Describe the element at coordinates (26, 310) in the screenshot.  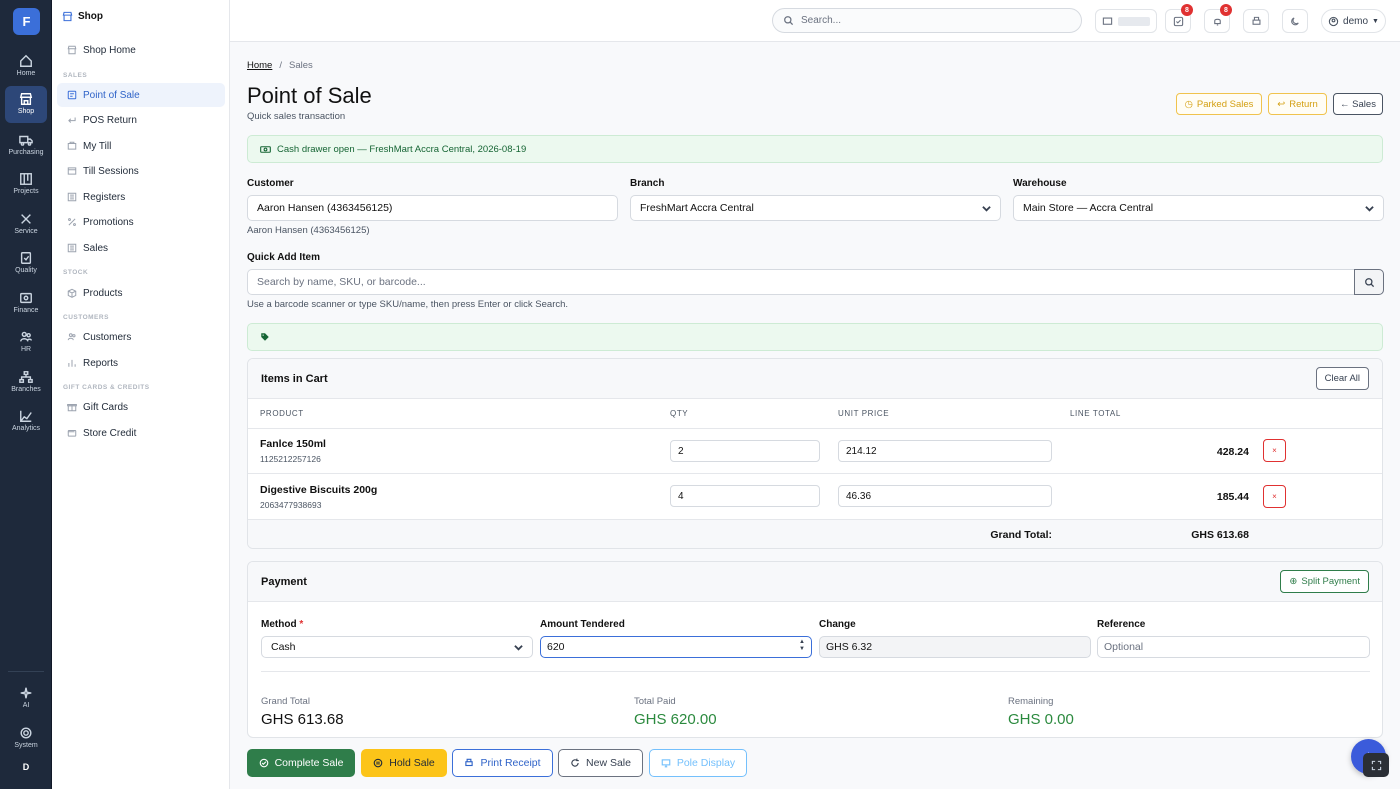
I see `rail-label: Finance` at that location.